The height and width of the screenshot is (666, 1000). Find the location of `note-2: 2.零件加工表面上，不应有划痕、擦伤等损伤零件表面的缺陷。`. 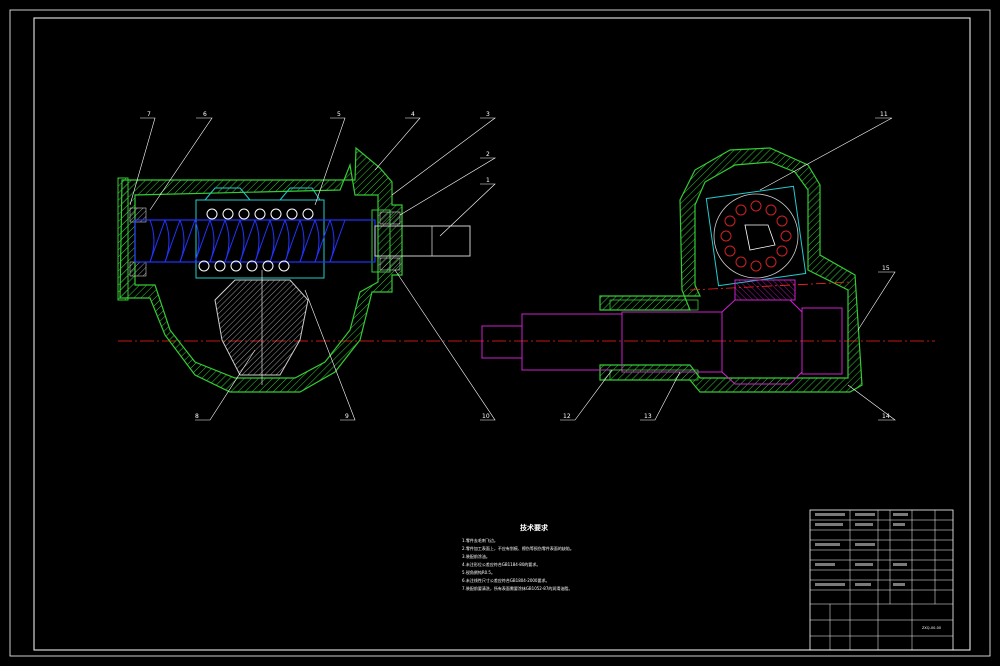

note-2: 2.零件加工表面上，不应有划痕、擦伤等损伤零件表面的缺陷。 is located at coordinates (518, 548).